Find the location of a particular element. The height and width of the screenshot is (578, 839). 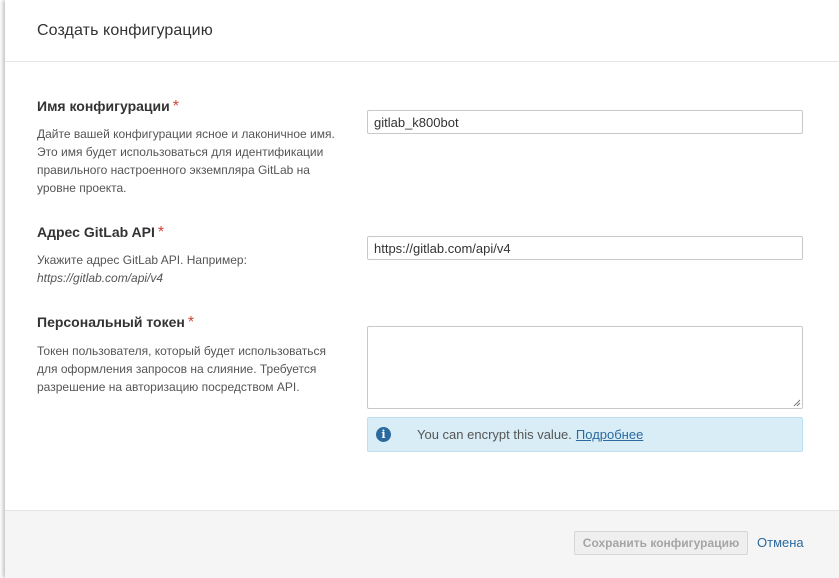

info-icon: i is located at coordinates (383, 434).